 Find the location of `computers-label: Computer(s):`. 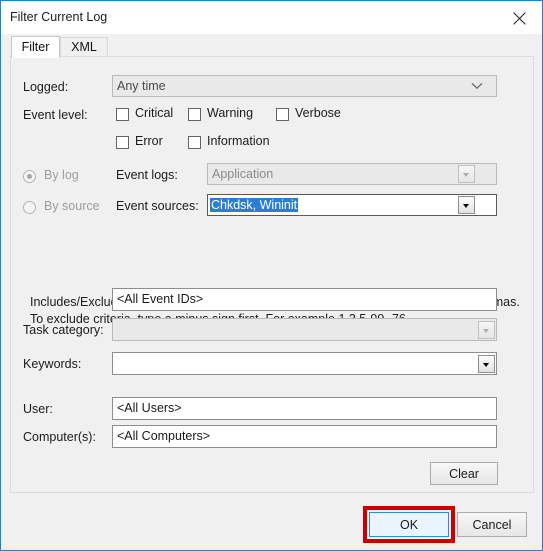

computers-label: Computer(s): is located at coordinates (59, 437).